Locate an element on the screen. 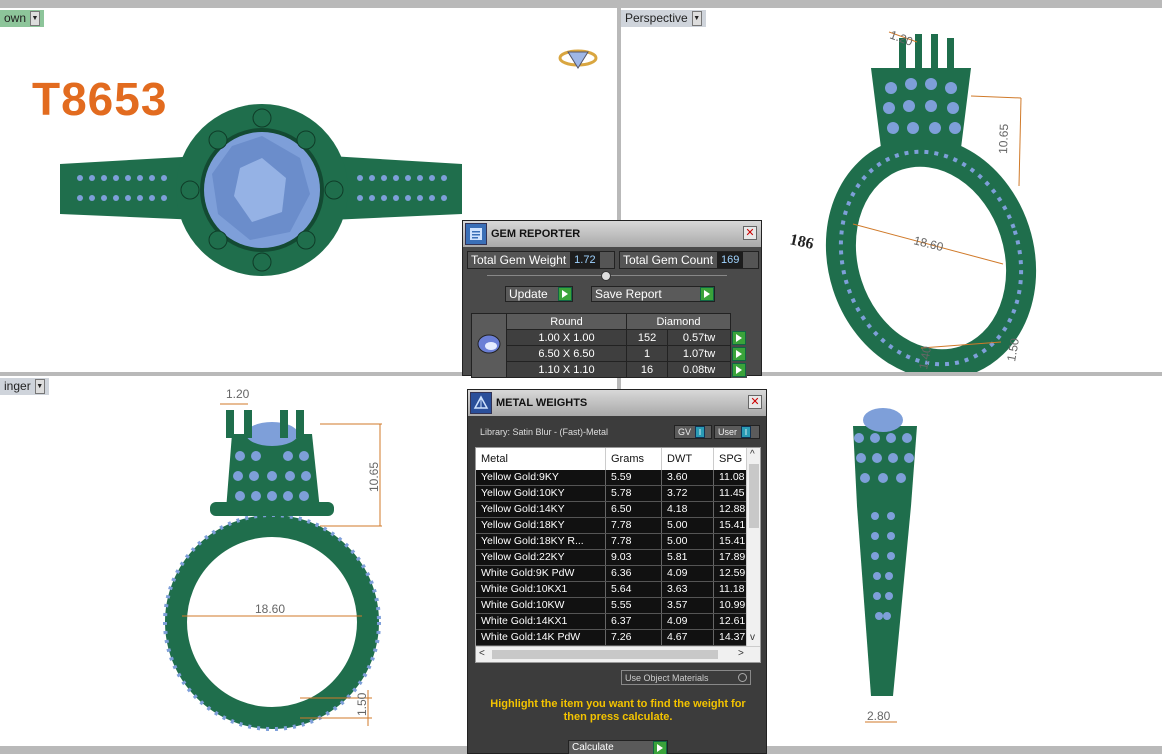  metal-dwt: 4.09 is located at coordinates (688, 573).